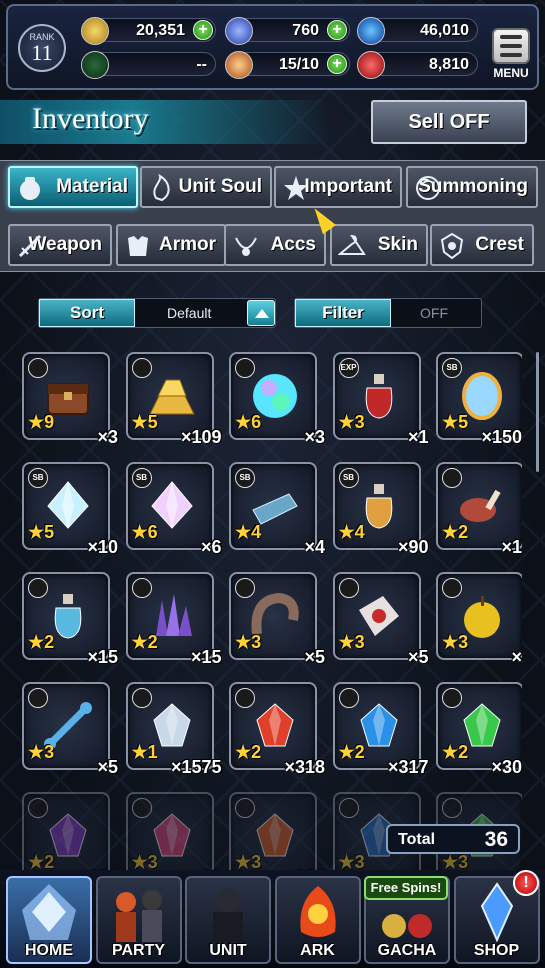  I want to click on sword-icon, so click(30, 246).